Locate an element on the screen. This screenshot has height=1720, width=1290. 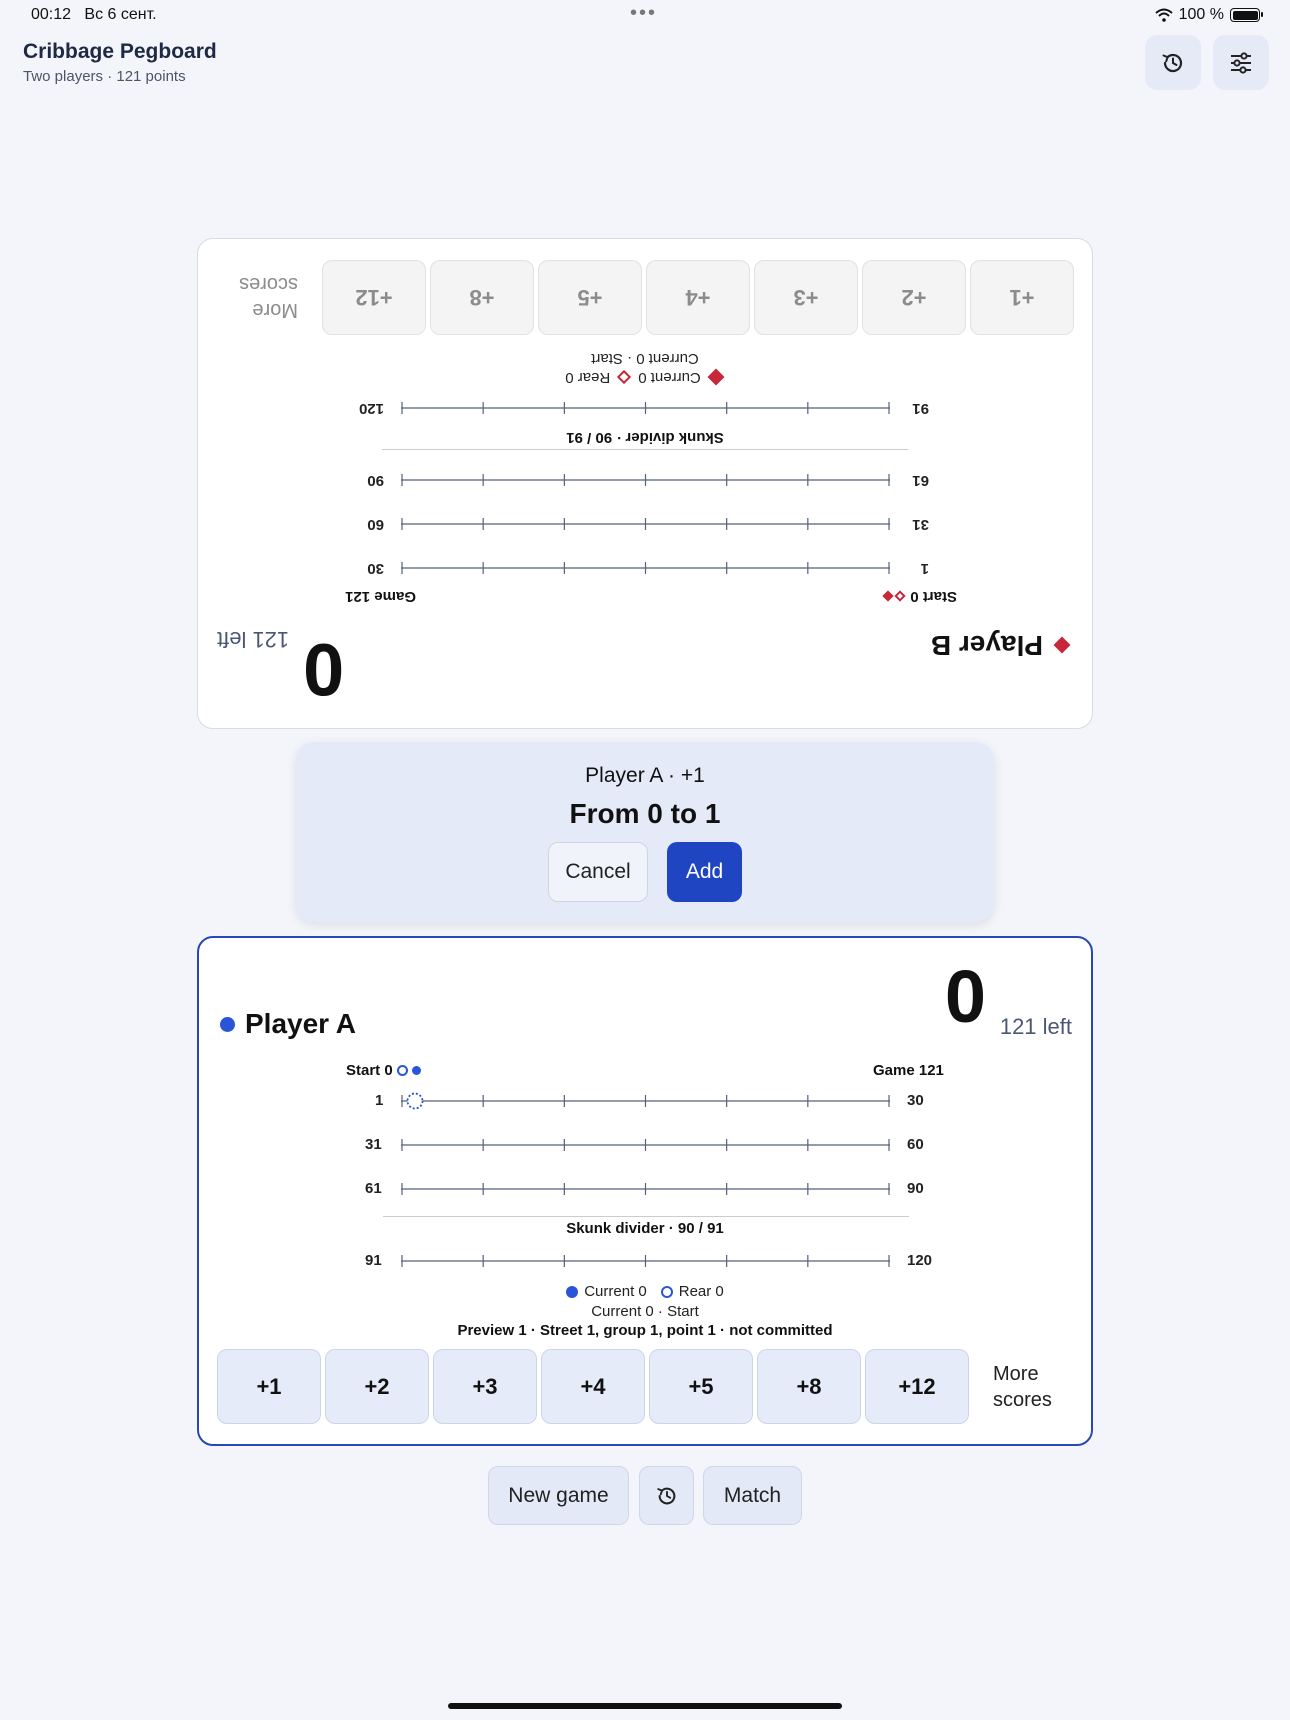
player-b-row-1-end: 30 is located at coordinates (375, 568).